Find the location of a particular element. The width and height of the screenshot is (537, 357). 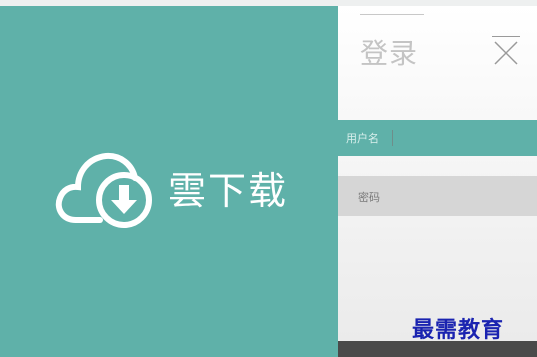

close-icon is located at coordinates (506, 53).